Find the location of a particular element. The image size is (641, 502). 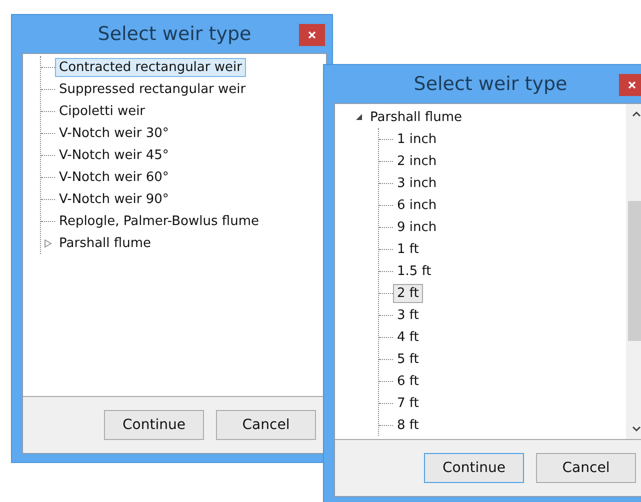

up-chevron-icon is located at coordinates (636, 114).